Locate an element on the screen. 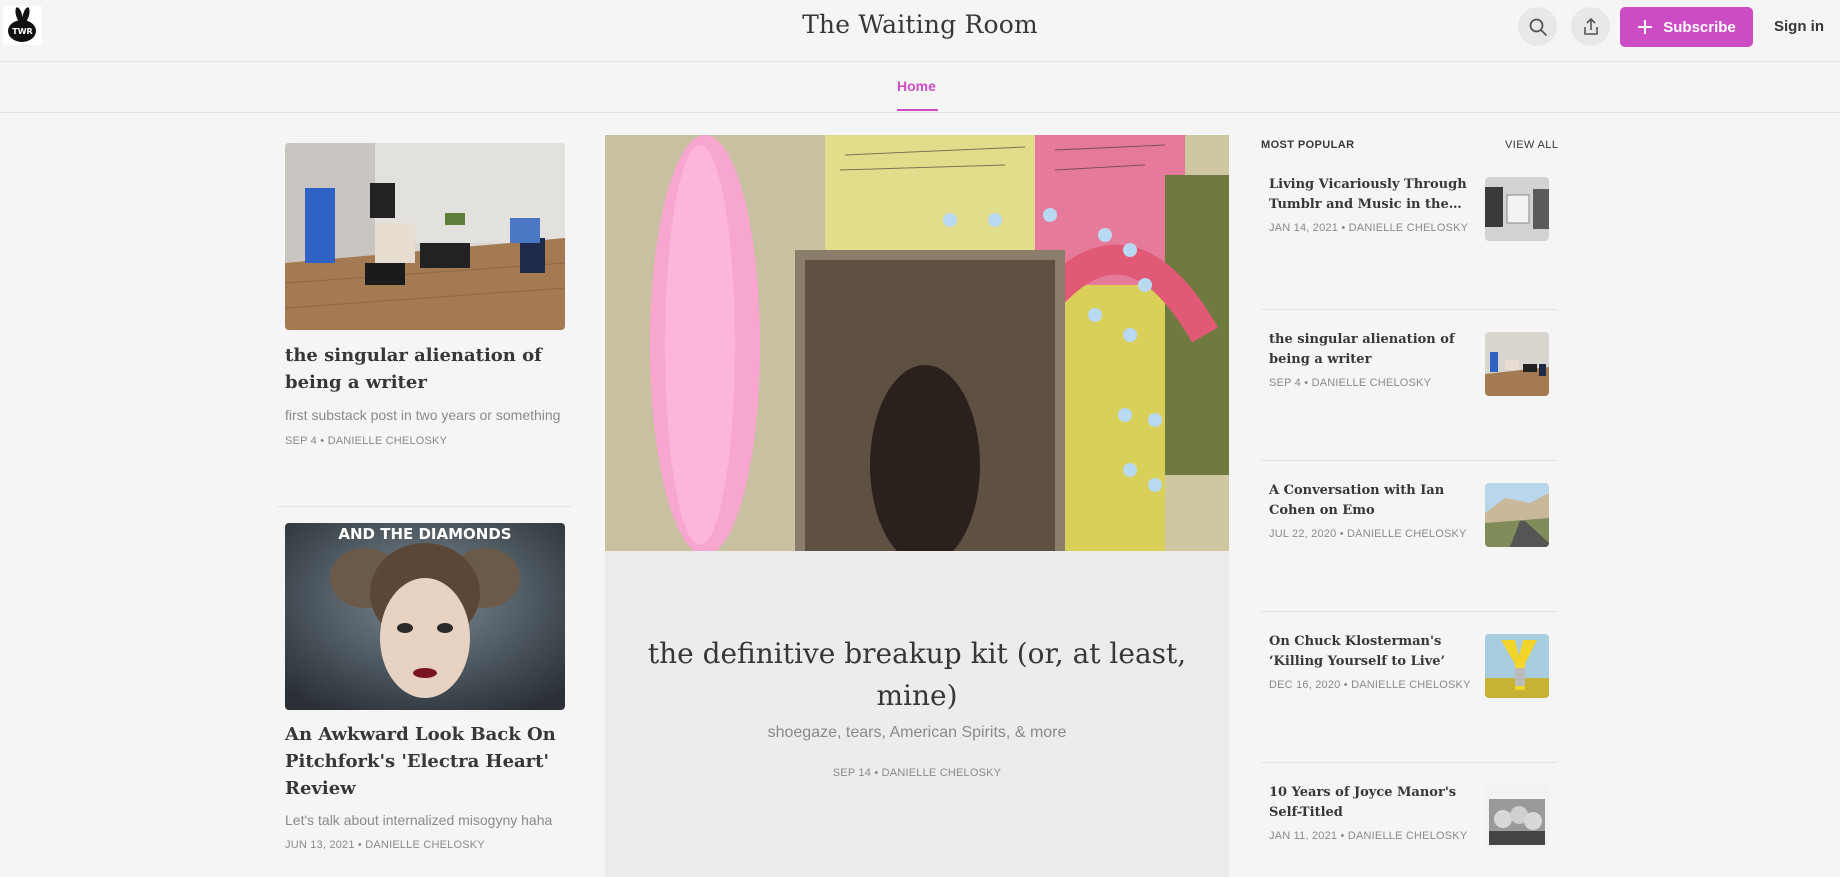 The height and width of the screenshot is (877, 1840). search-icon is located at coordinates (1538, 27).